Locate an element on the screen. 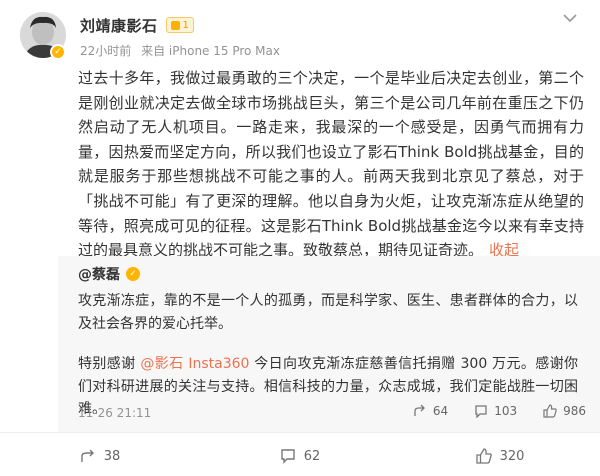 The height and width of the screenshot is (476, 600). share-button: 38 is located at coordinates (100, 456).